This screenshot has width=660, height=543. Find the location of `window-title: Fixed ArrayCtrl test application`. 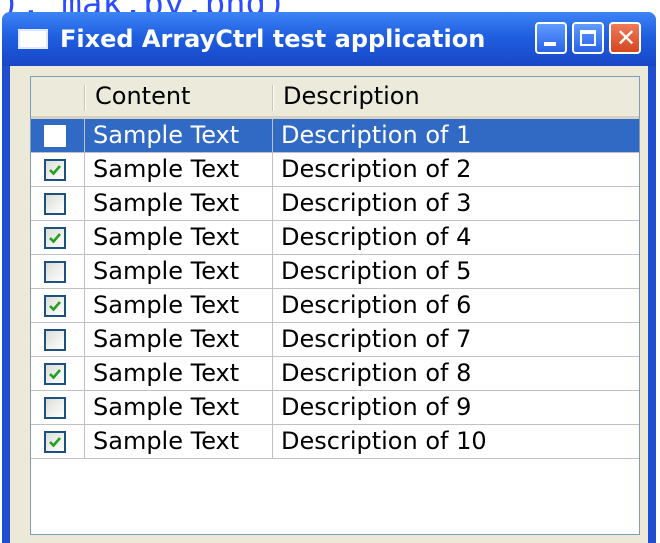

window-title: Fixed ArrayCtrl test application is located at coordinates (273, 39).